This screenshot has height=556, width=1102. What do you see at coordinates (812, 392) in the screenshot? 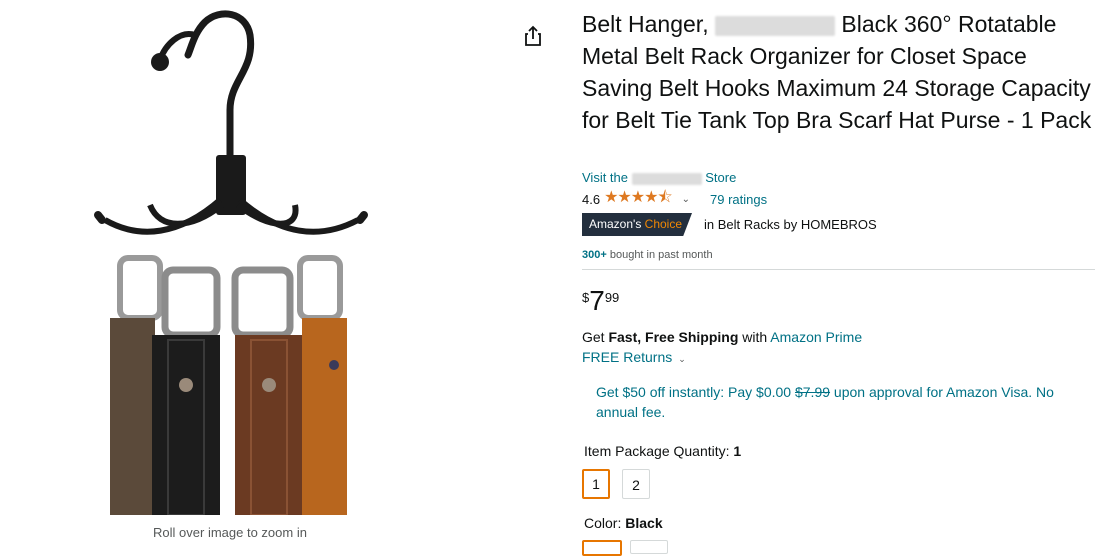
I see `offer-strike-price: $7.99` at bounding box center [812, 392].